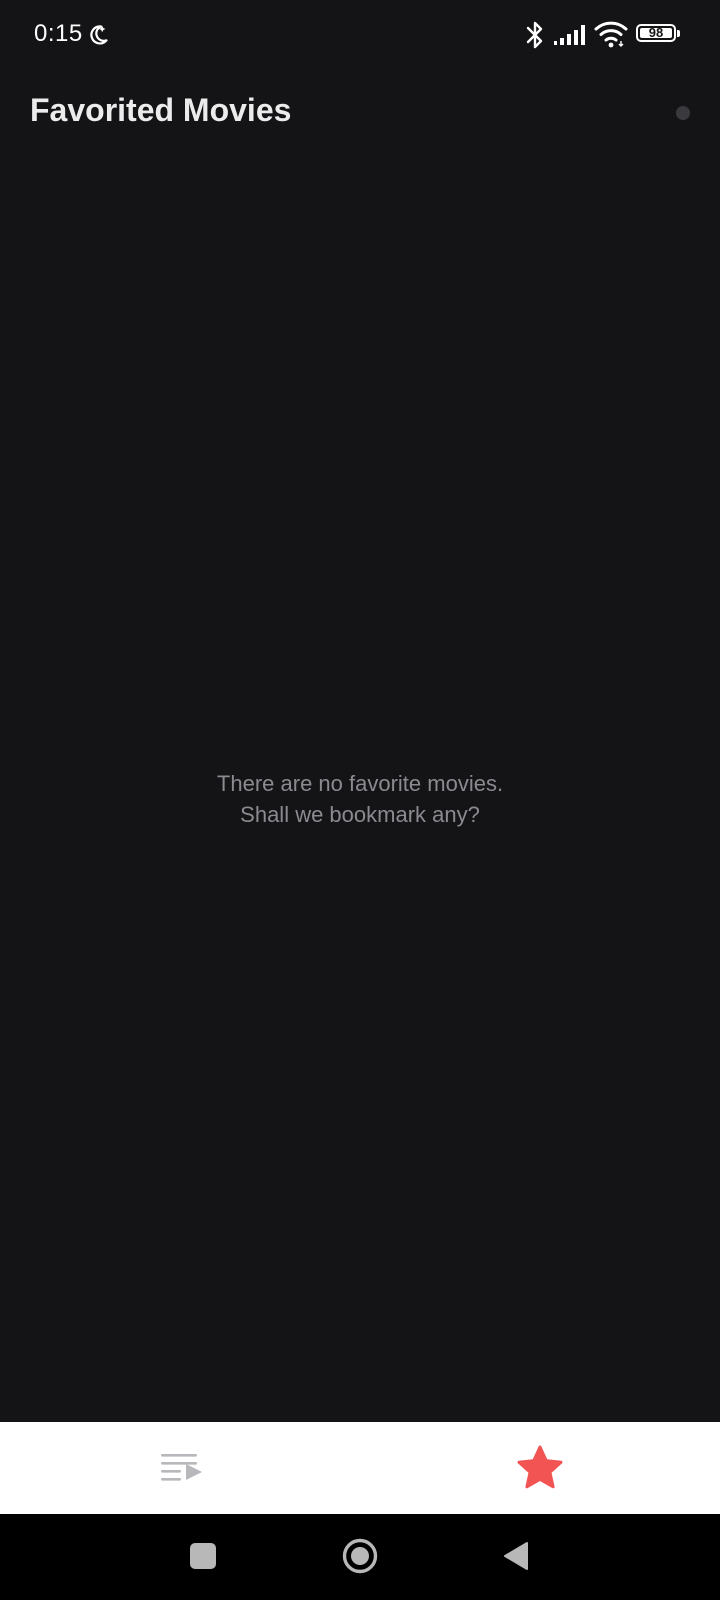 The width and height of the screenshot is (720, 1600). I want to click on header-dot, so click(683, 113).